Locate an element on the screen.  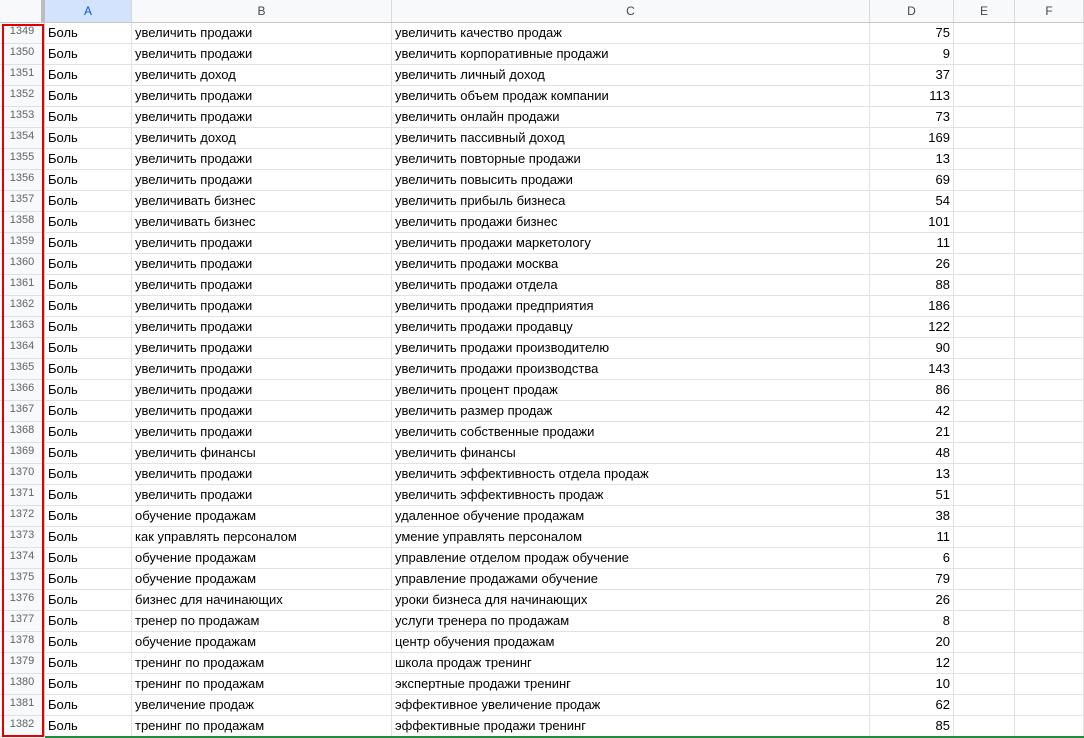
row-number: 1376 is located at coordinates (22, 600).